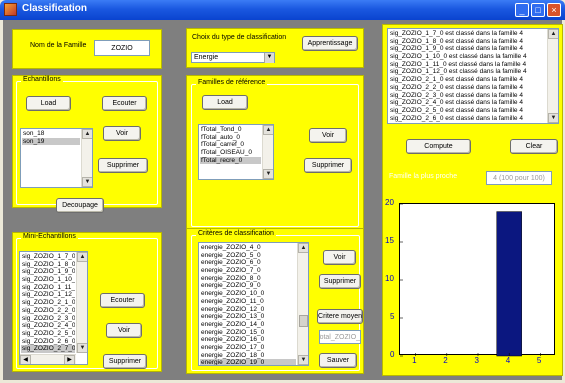 This screenshot has height=383, width=565. What do you see at coordinates (51, 134) in the screenshot?
I see `samples-item: son_18` at bounding box center [51, 134].